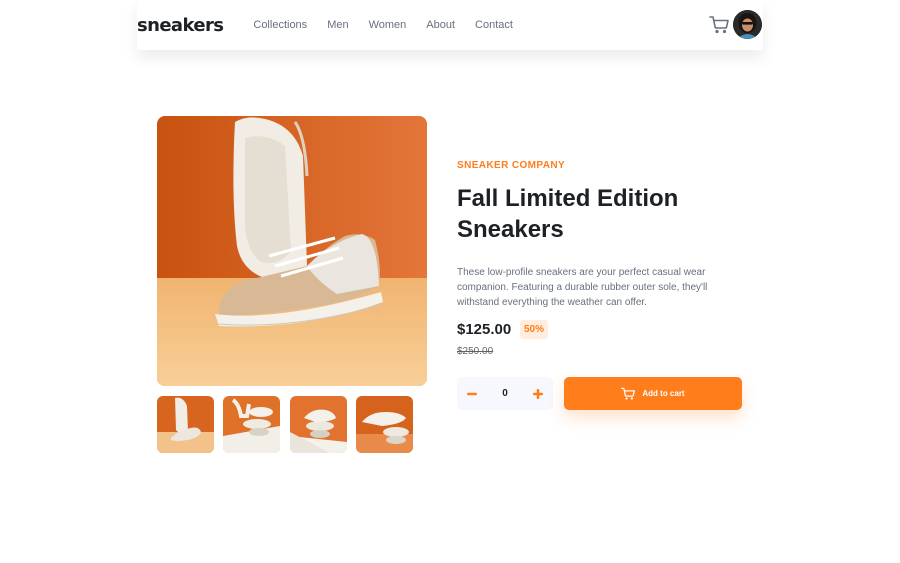  Describe the element at coordinates (534, 329) in the screenshot. I see `discount-badge: 50%` at that location.